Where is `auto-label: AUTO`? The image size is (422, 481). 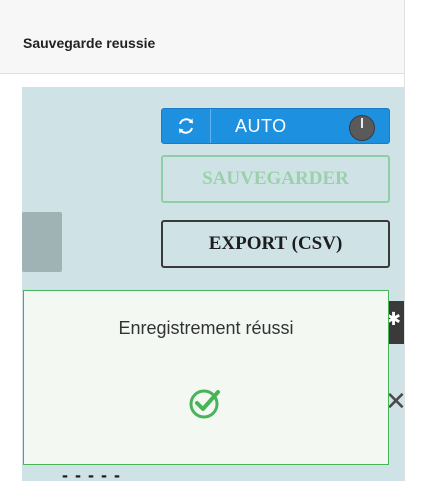 auto-label: AUTO is located at coordinates (261, 125).